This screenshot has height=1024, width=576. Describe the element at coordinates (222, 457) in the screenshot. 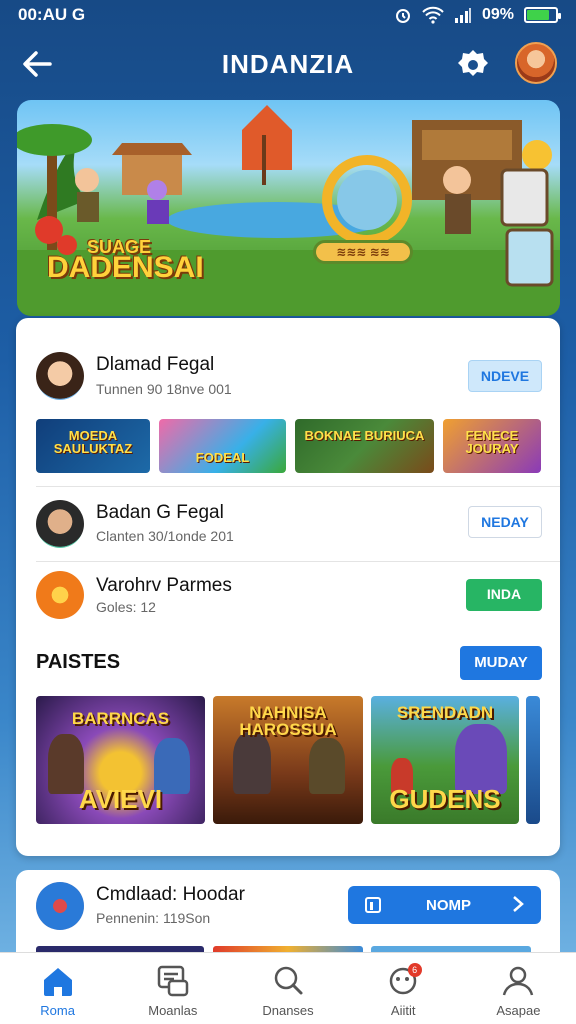

I see `thumbnail-label: FODEAL` at that location.